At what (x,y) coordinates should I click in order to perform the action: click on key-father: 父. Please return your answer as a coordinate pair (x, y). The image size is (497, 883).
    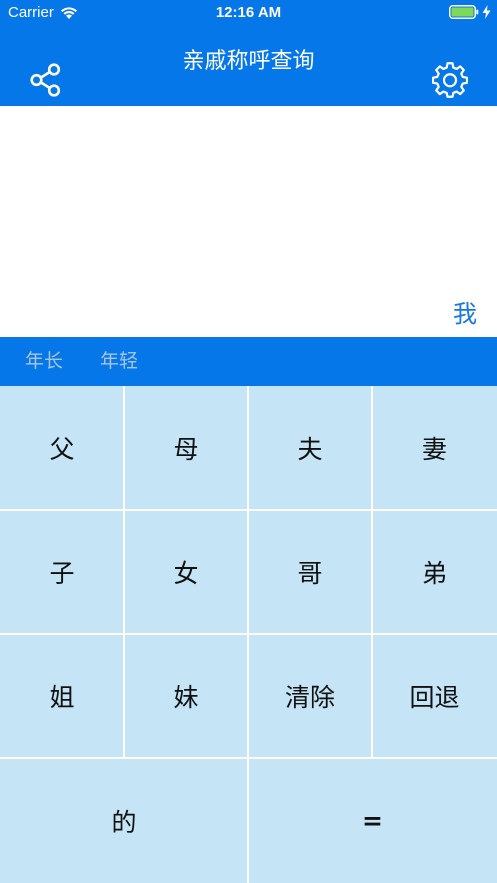
    Looking at the image, I should click on (62, 448).